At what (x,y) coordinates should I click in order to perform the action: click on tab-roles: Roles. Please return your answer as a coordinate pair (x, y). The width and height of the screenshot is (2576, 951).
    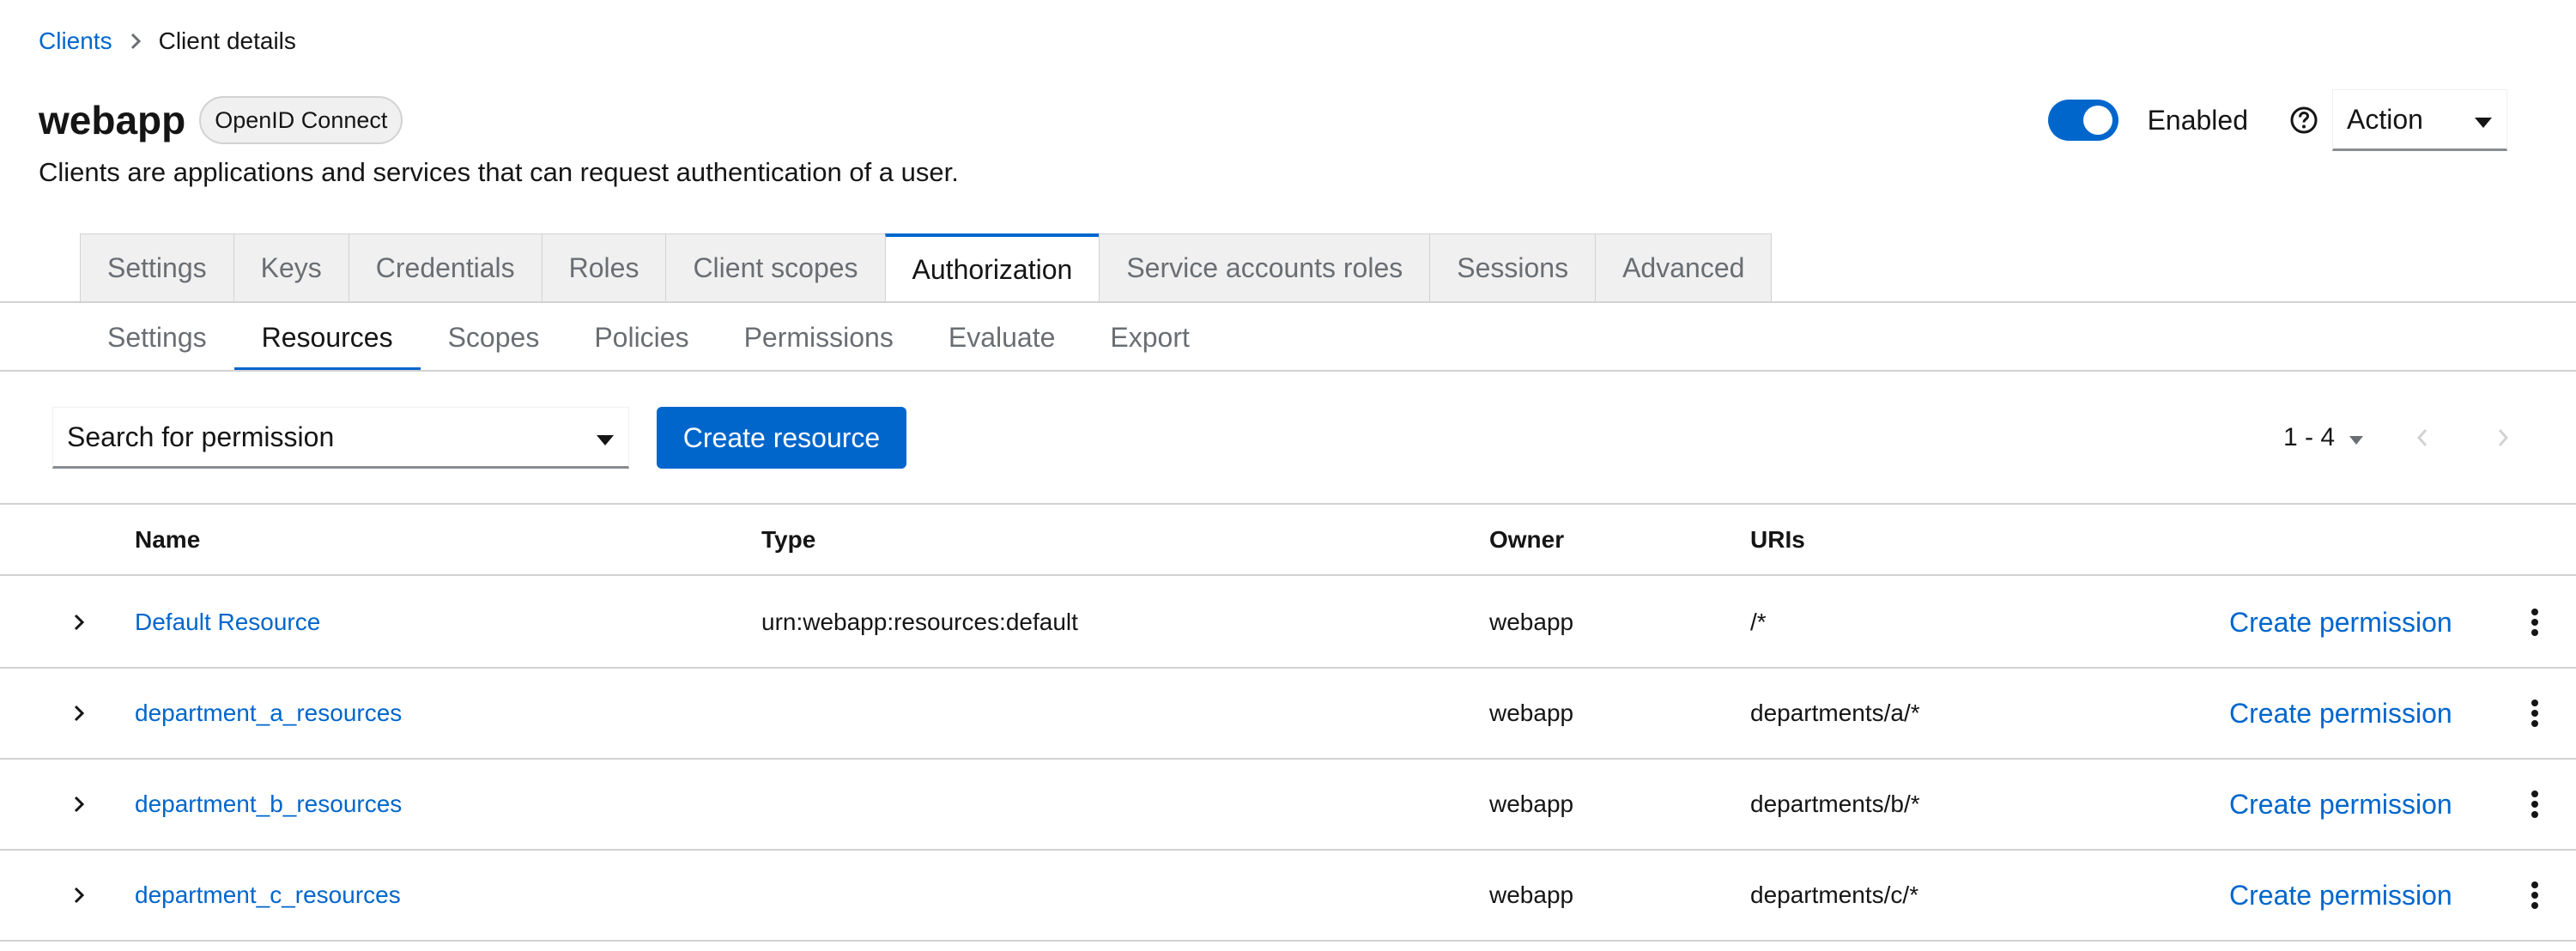
    Looking at the image, I should click on (603, 267).